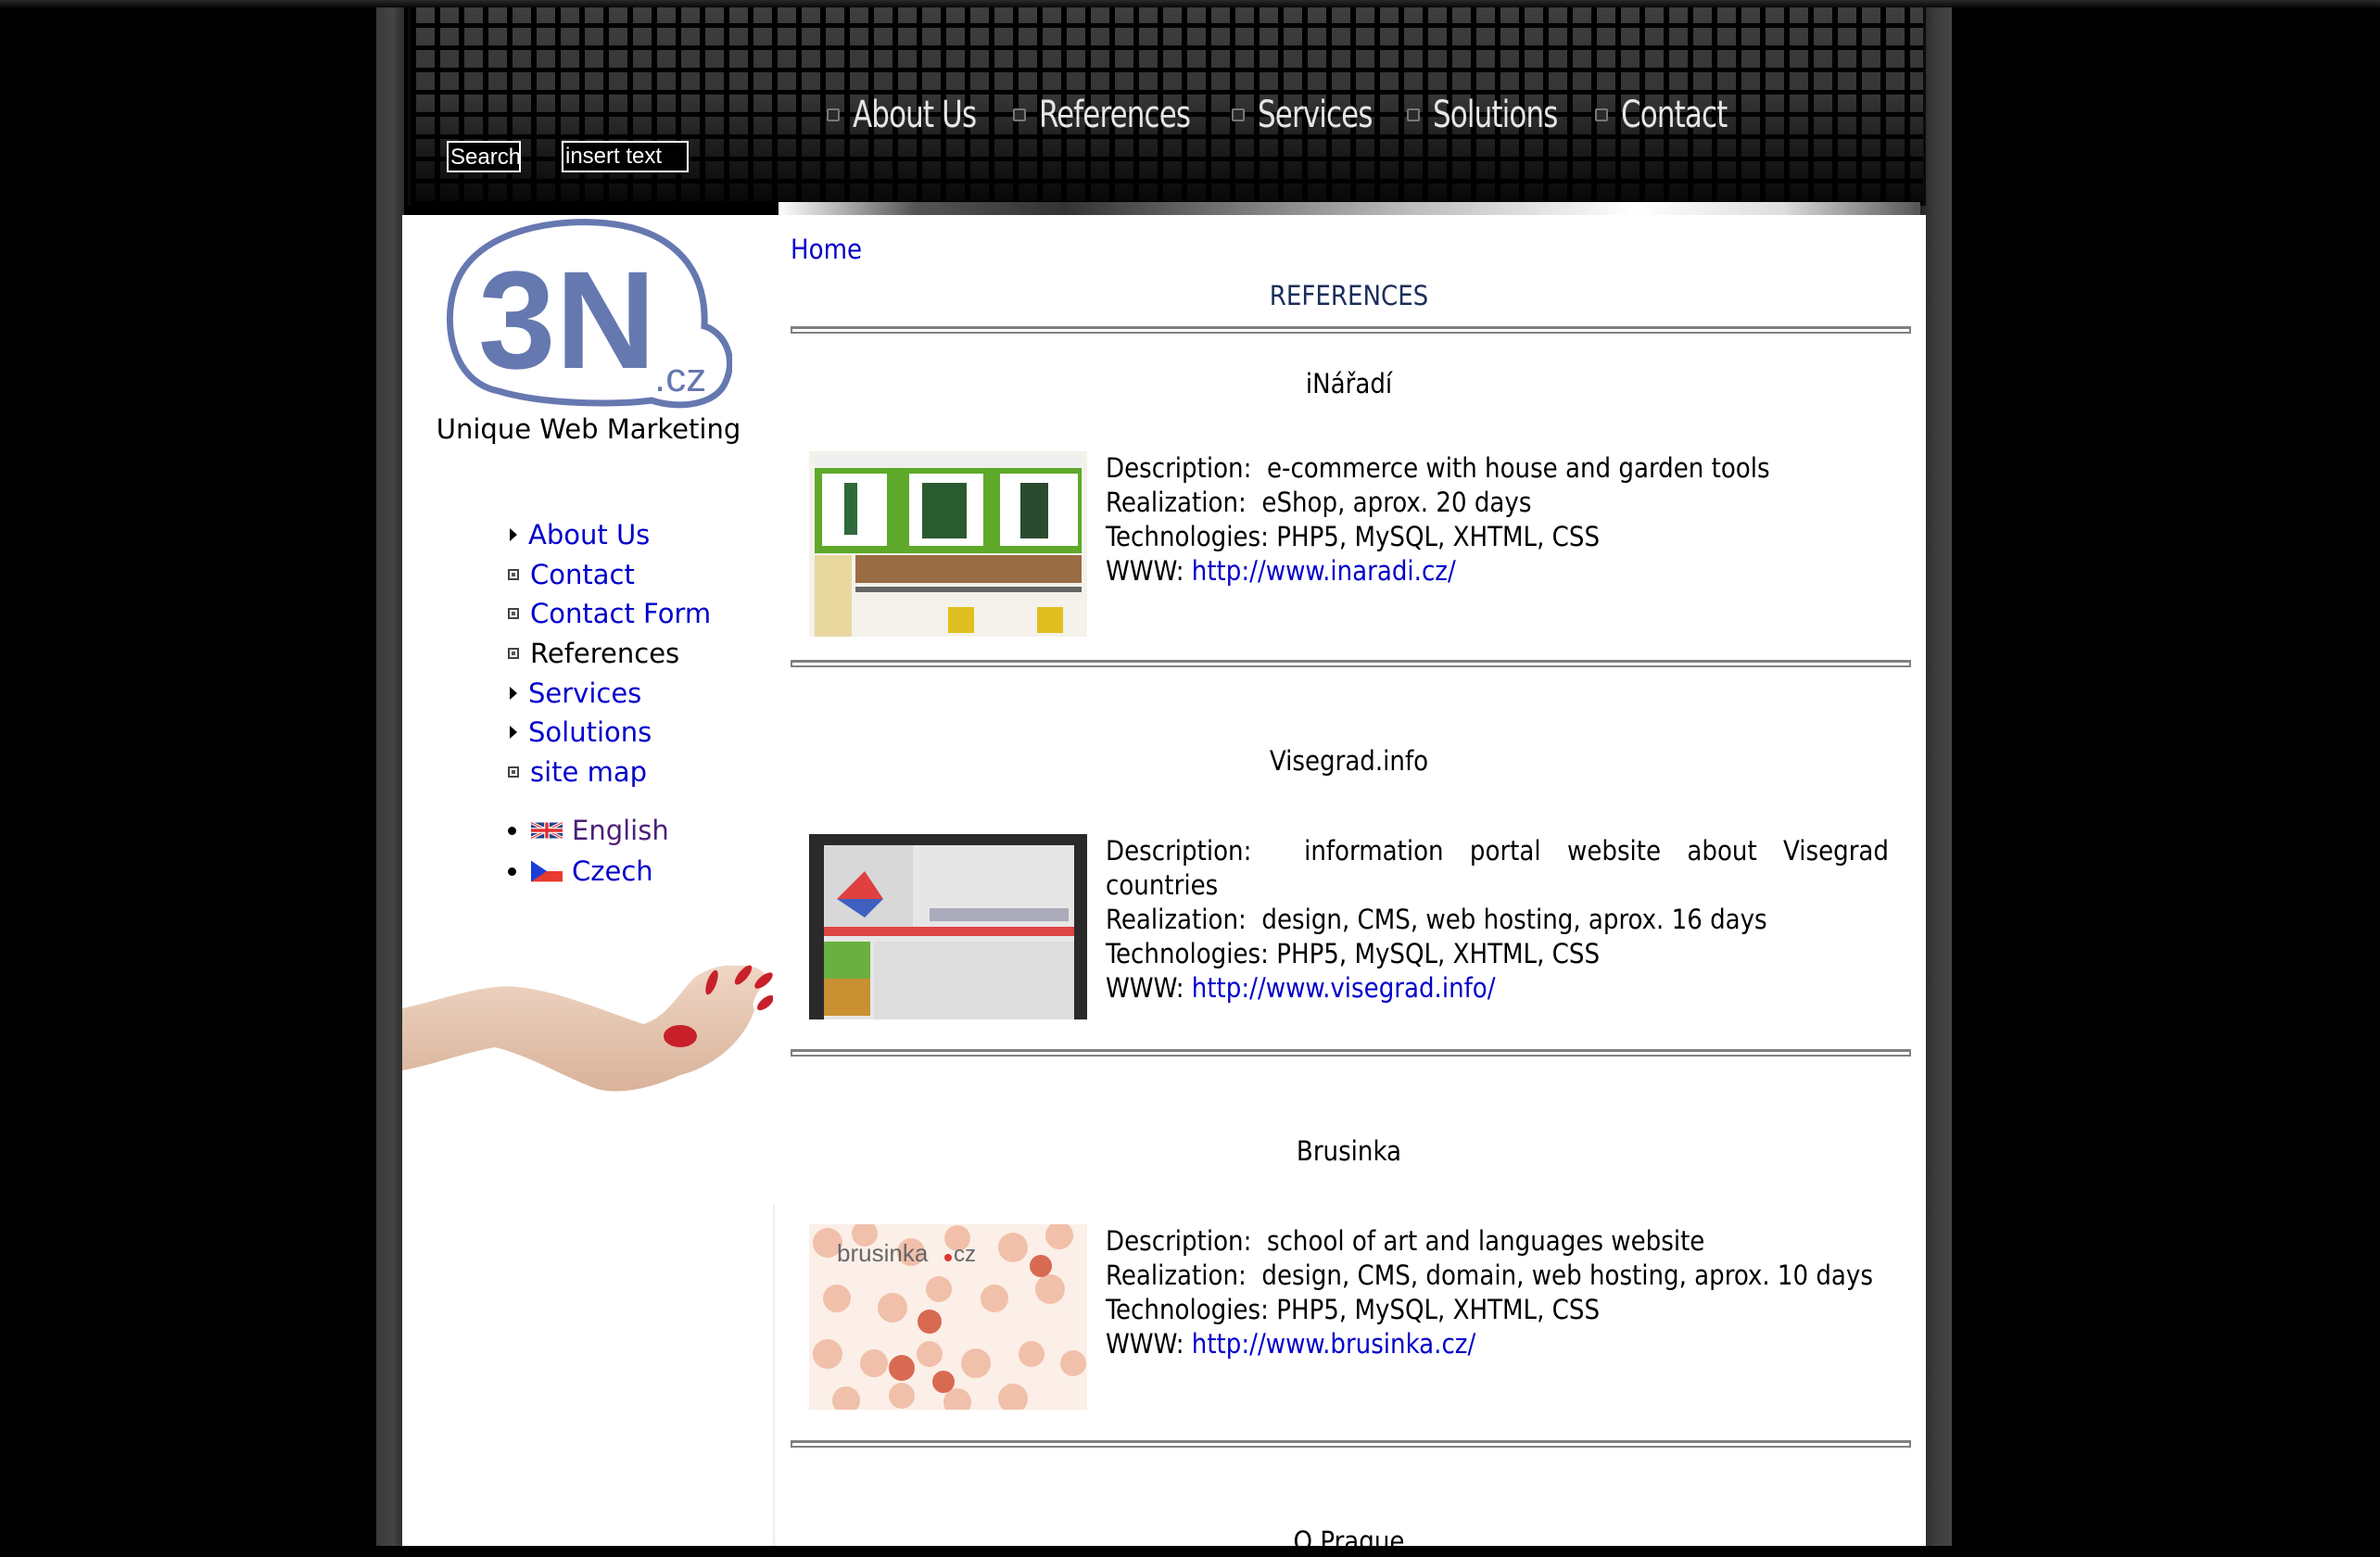  What do you see at coordinates (612, 871) in the screenshot?
I see `language-label: Czech` at bounding box center [612, 871].